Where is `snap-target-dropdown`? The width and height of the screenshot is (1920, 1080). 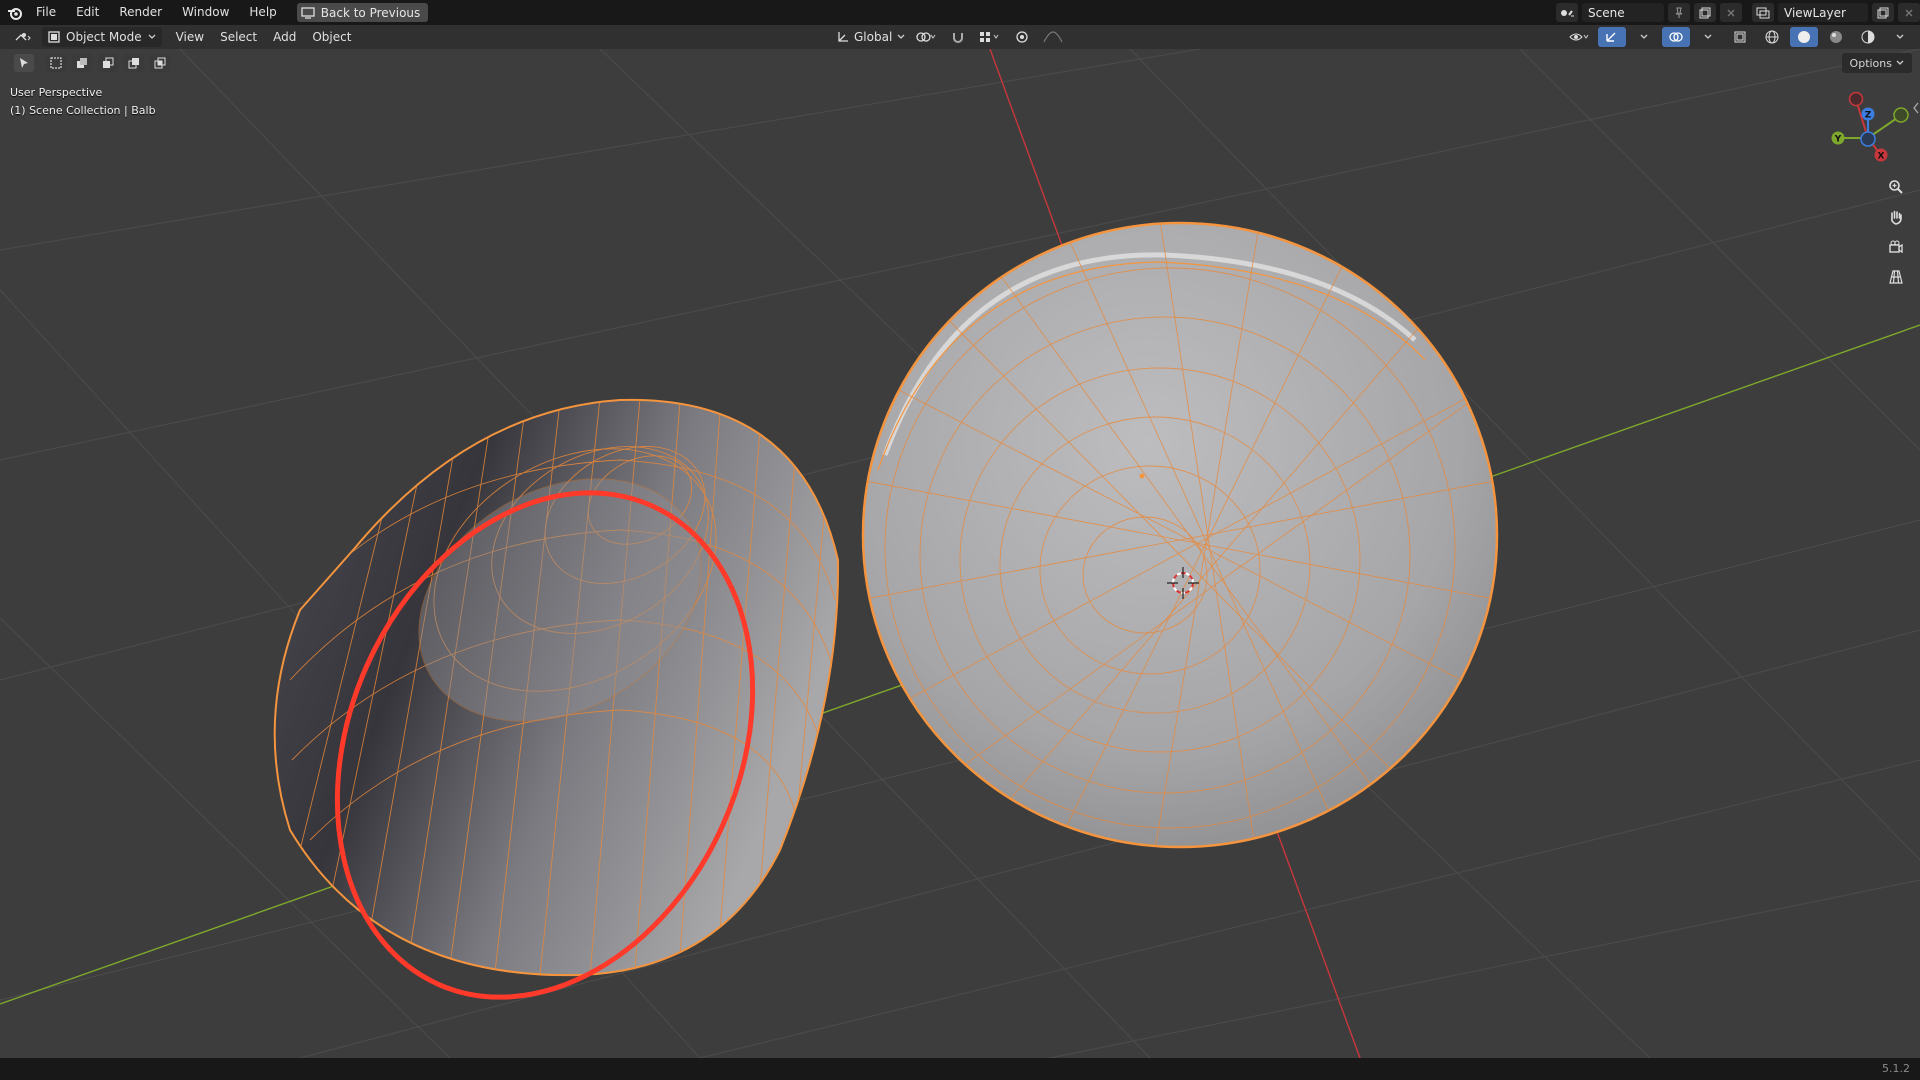
snap-target-dropdown is located at coordinates (990, 37).